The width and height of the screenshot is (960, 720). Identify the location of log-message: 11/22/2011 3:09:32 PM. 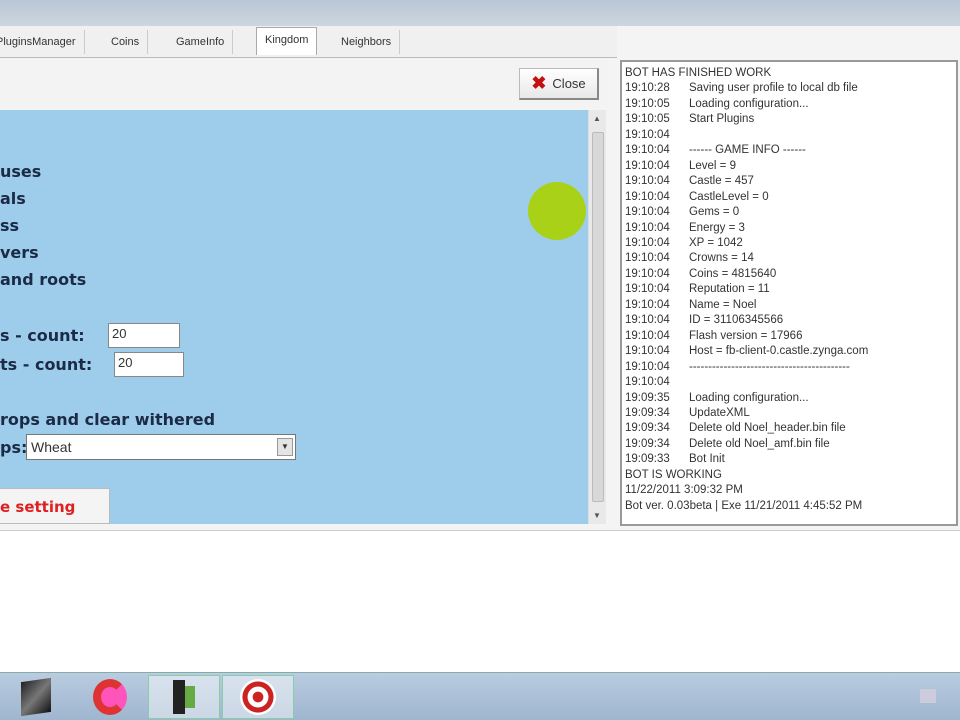
(684, 490).